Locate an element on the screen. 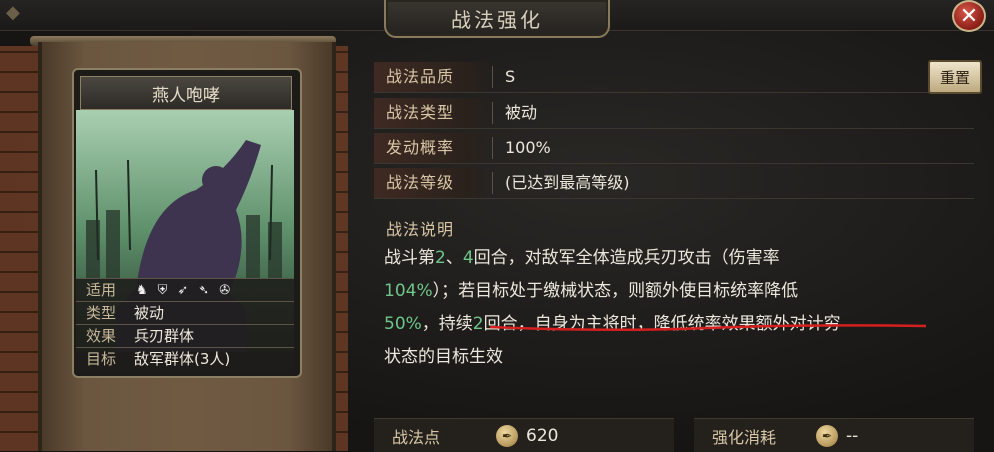 This screenshot has width=994, height=452. type-row: 战法类型 被动 is located at coordinates (674, 113).